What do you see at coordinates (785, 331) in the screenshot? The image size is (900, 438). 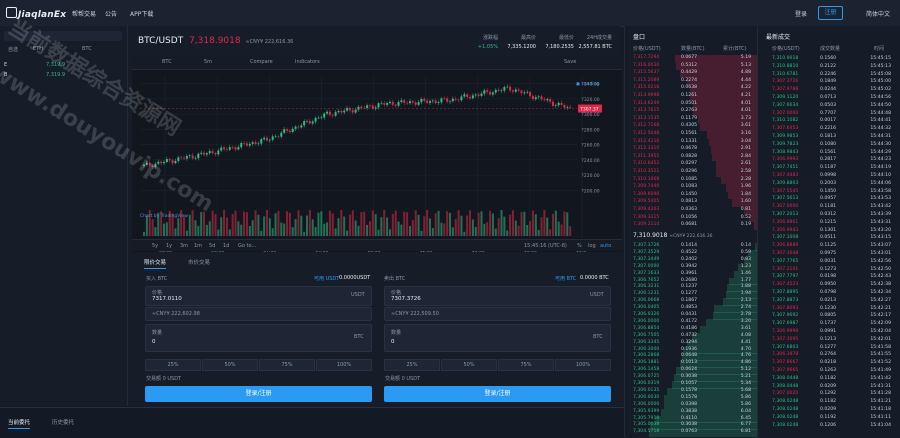 I see `trade-price: 7,306.9999` at bounding box center [785, 331].